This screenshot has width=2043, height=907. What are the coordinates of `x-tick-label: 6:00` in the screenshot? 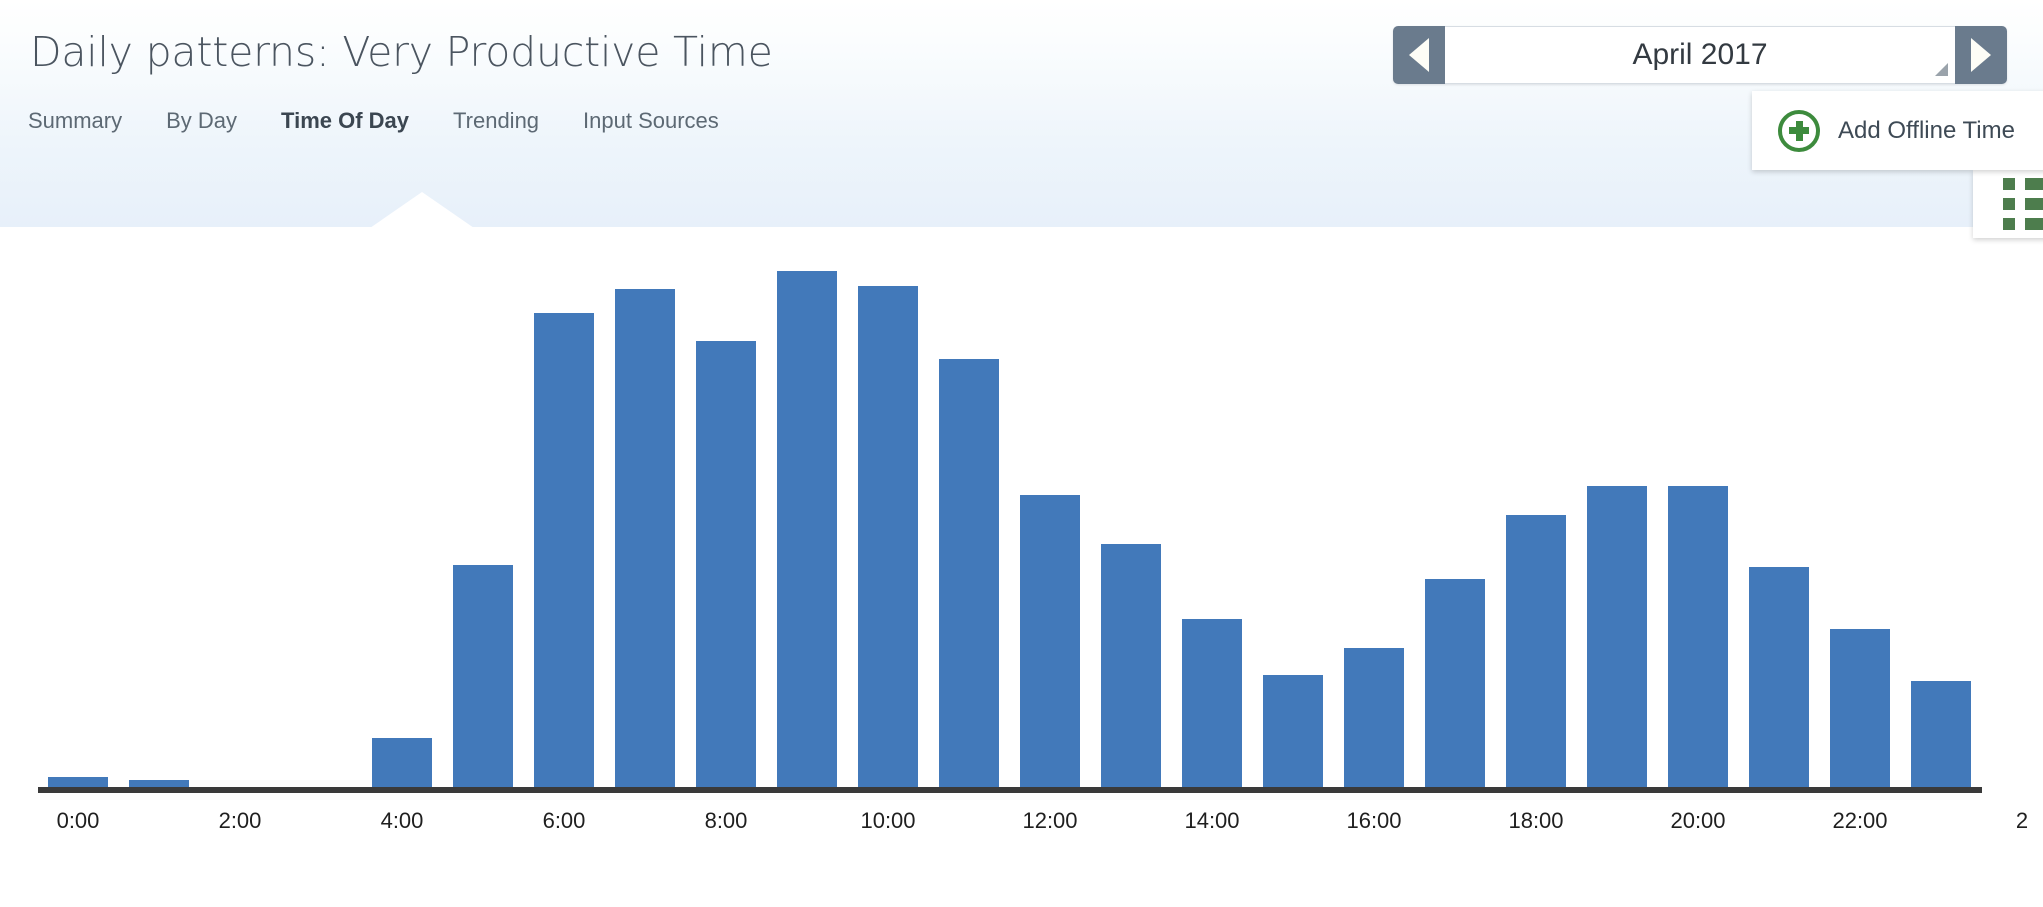 It's located at (564, 820).